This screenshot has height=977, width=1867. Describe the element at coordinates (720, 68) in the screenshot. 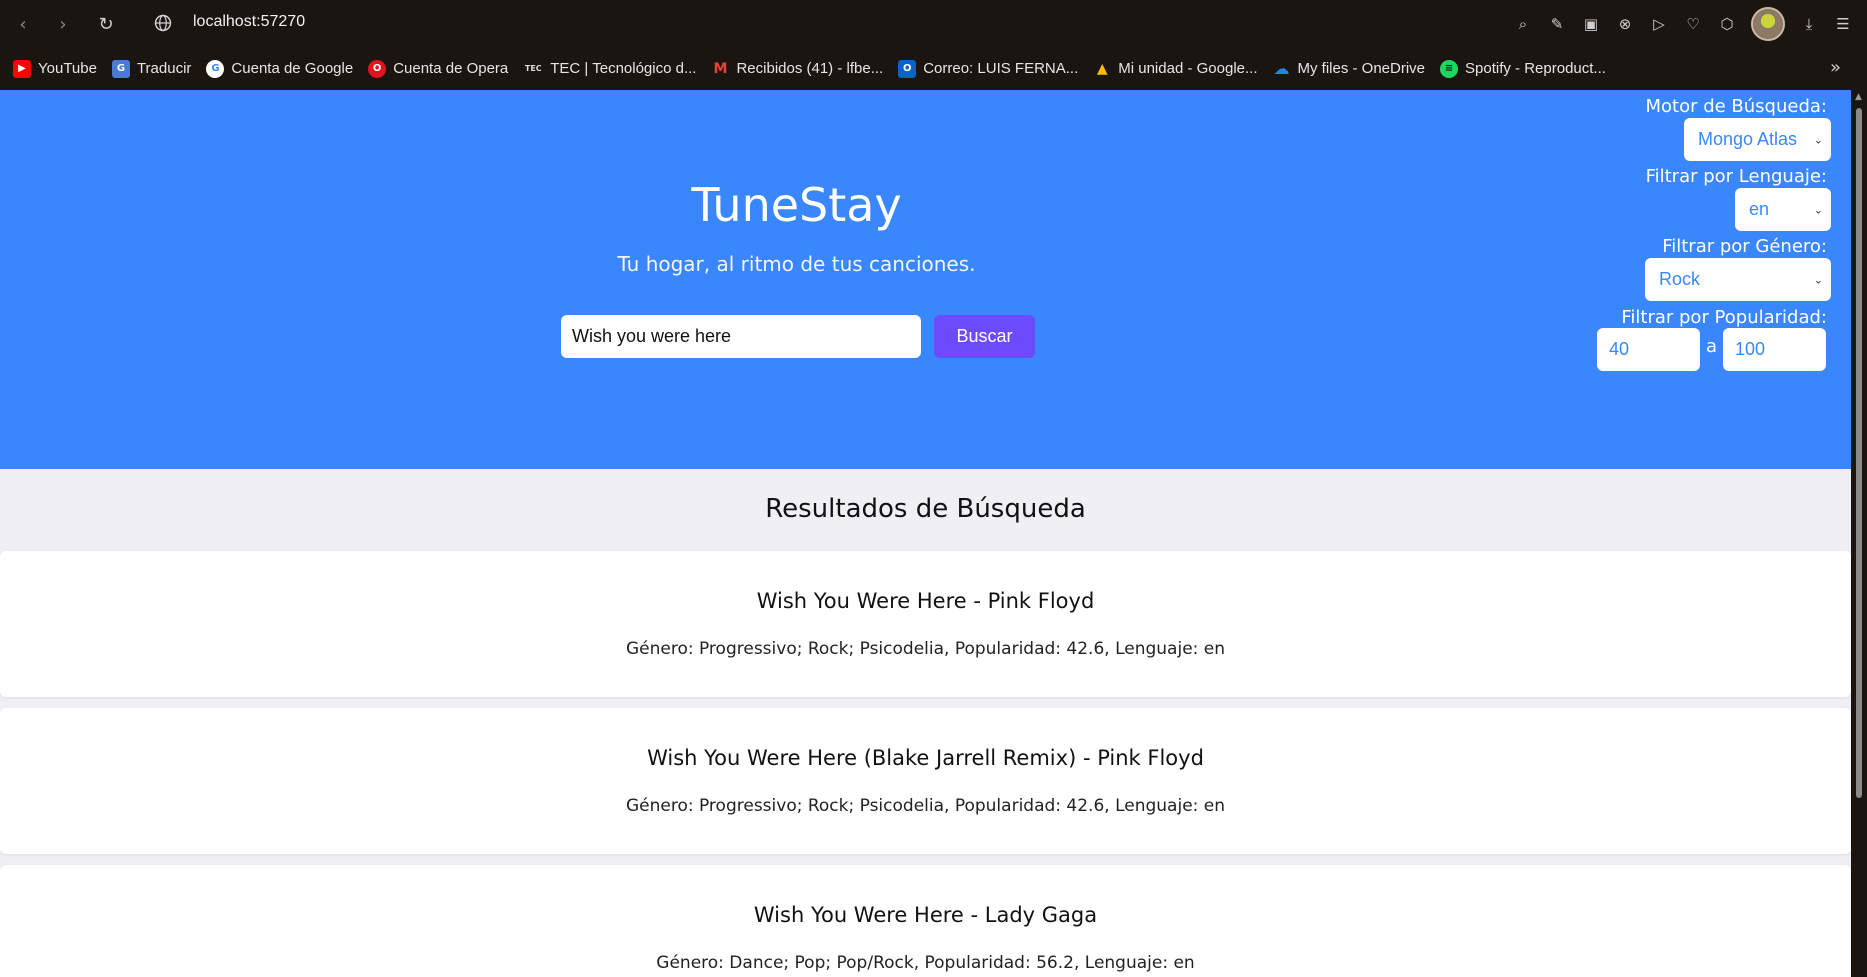

I see `gmail-icon: M` at that location.